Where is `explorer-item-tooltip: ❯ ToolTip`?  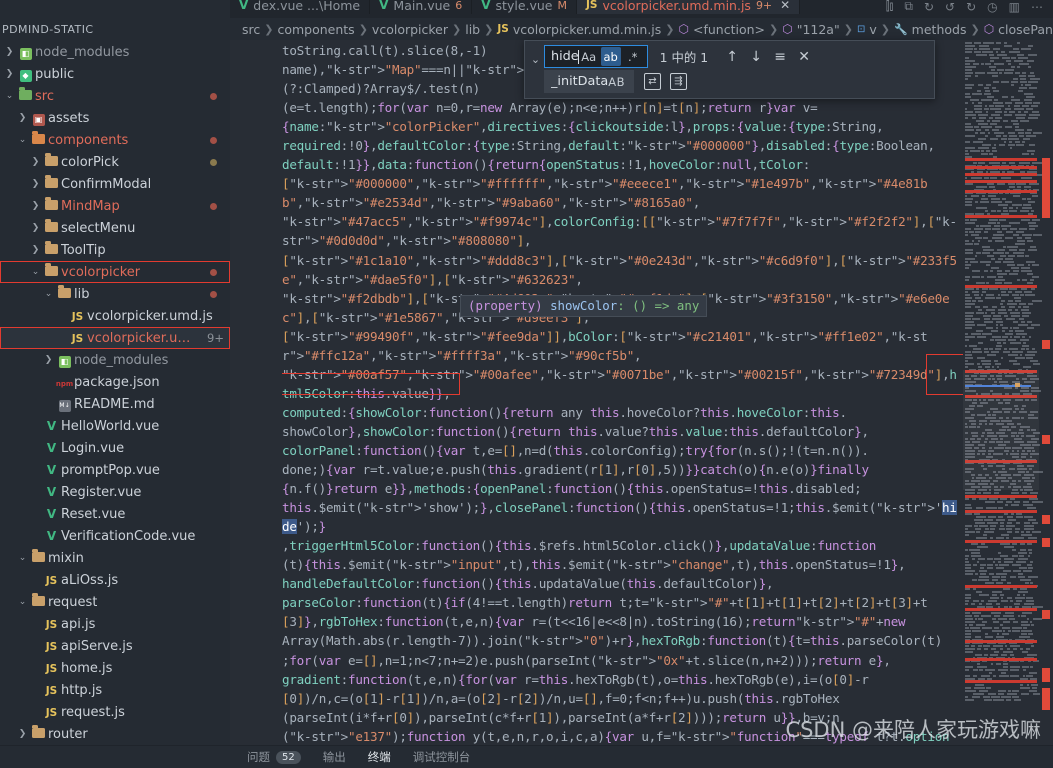
explorer-item-tooltip: ❯ ToolTip is located at coordinates (115, 250).